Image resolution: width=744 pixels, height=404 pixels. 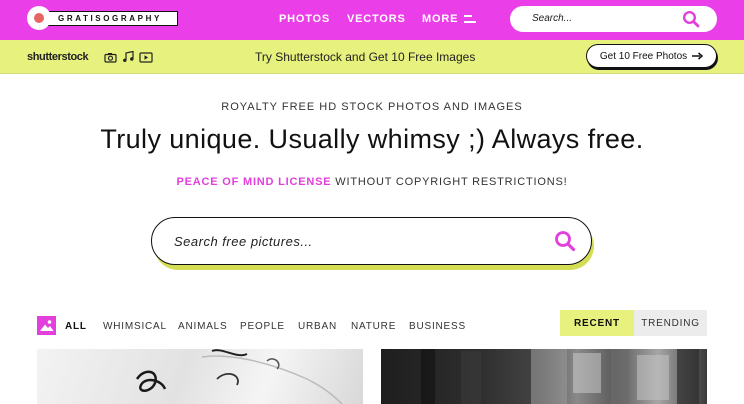 I want to click on logo-dot-icon, so click(x=39, y=18).